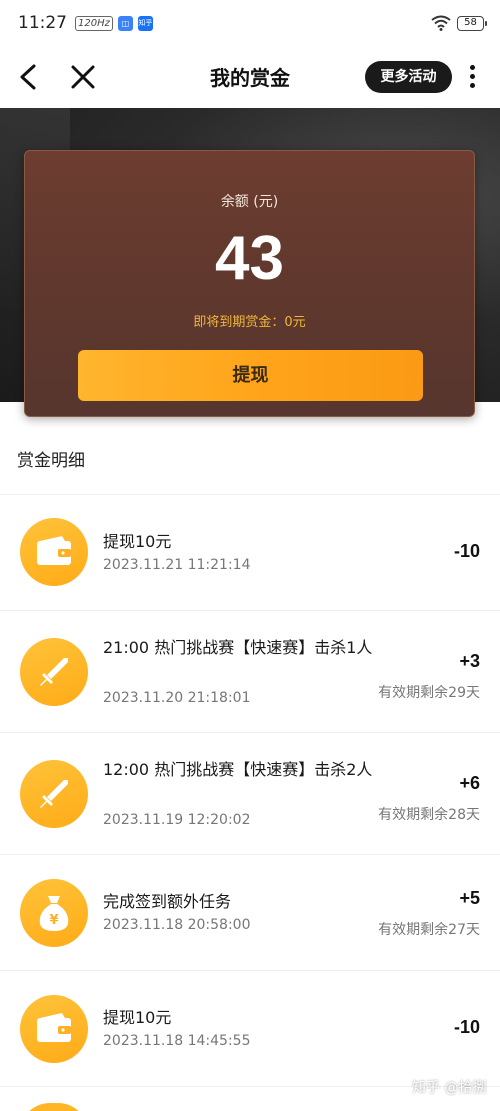  I want to click on record-time: 2023.11.20 21:18:01, so click(177, 698).